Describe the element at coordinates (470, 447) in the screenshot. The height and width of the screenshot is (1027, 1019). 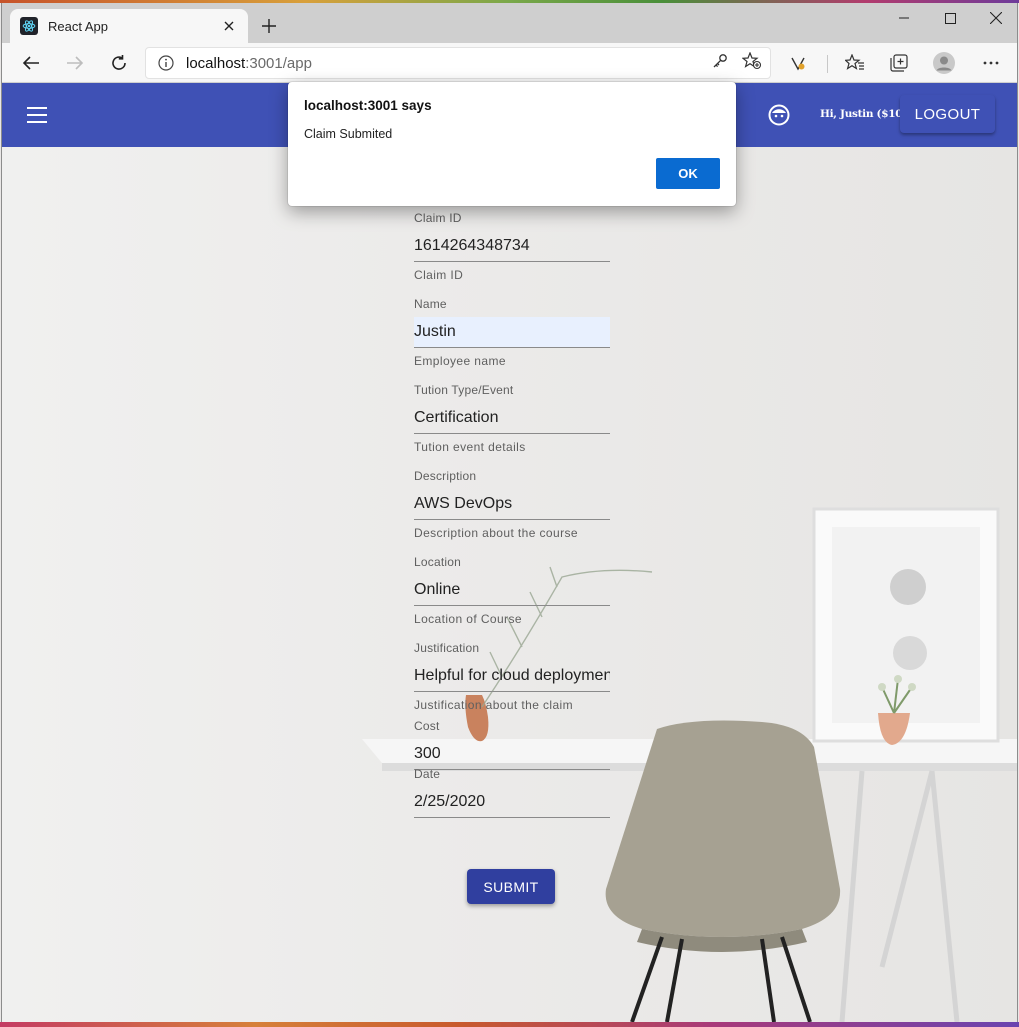
I see `field-helper-text: Tution event details` at that location.